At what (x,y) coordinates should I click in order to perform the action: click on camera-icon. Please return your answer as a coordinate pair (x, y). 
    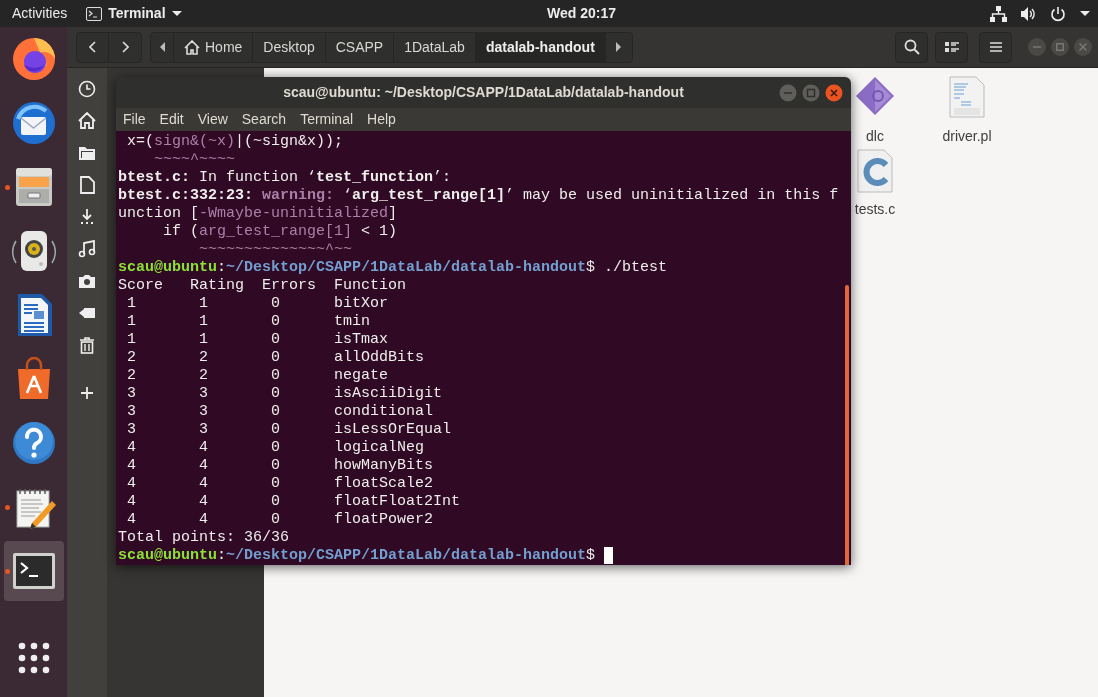
    Looking at the image, I should click on (87, 281).